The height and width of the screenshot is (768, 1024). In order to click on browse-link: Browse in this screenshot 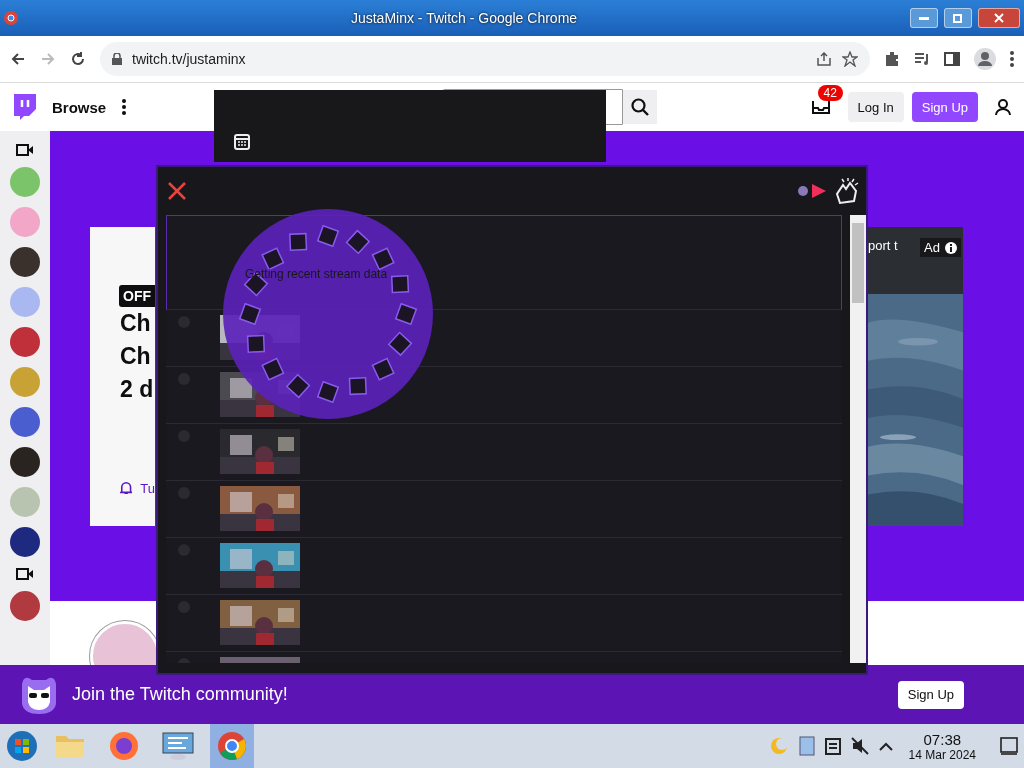, I will do `click(79, 107)`.